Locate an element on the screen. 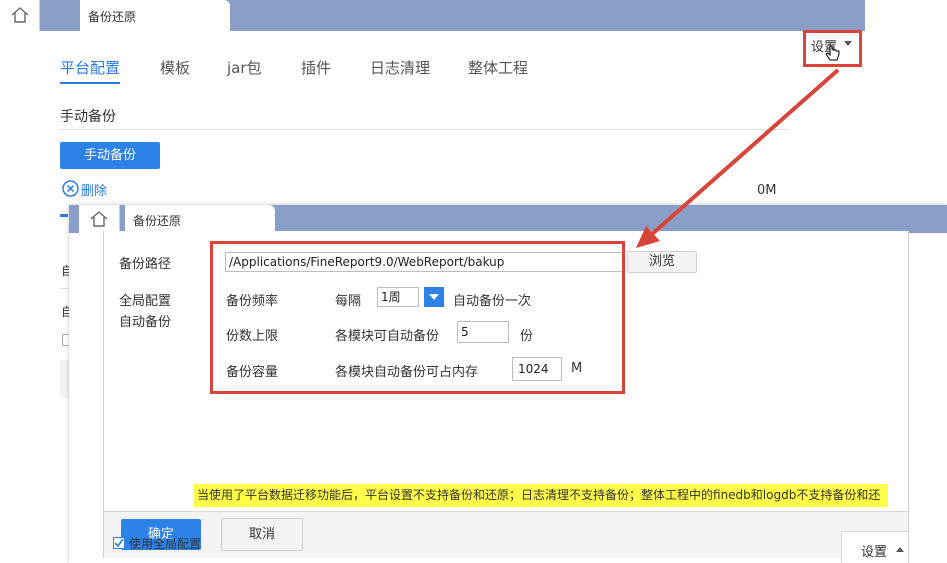 The width and height of the screenshot is (947, 563). annotation-arrow is located at coordinates (738, 158).